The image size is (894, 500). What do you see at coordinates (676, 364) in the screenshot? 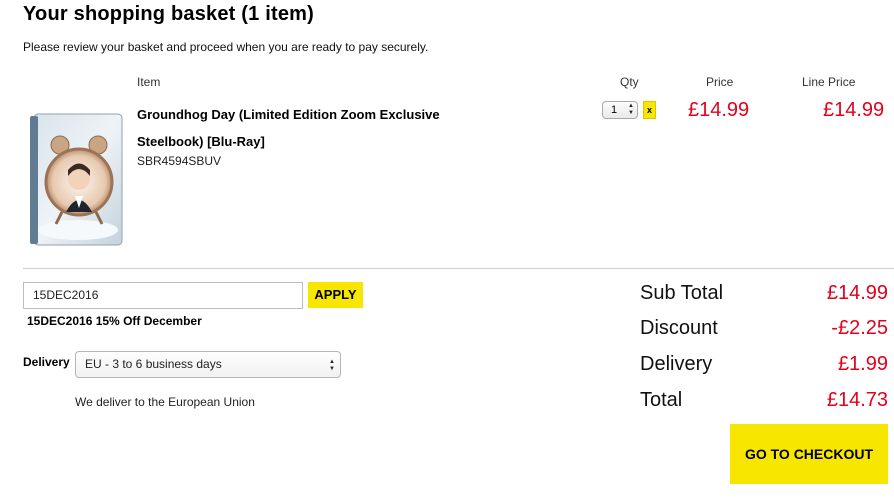
I see `delivery-cost-label: Delivery` at bounding box center [676, 364].